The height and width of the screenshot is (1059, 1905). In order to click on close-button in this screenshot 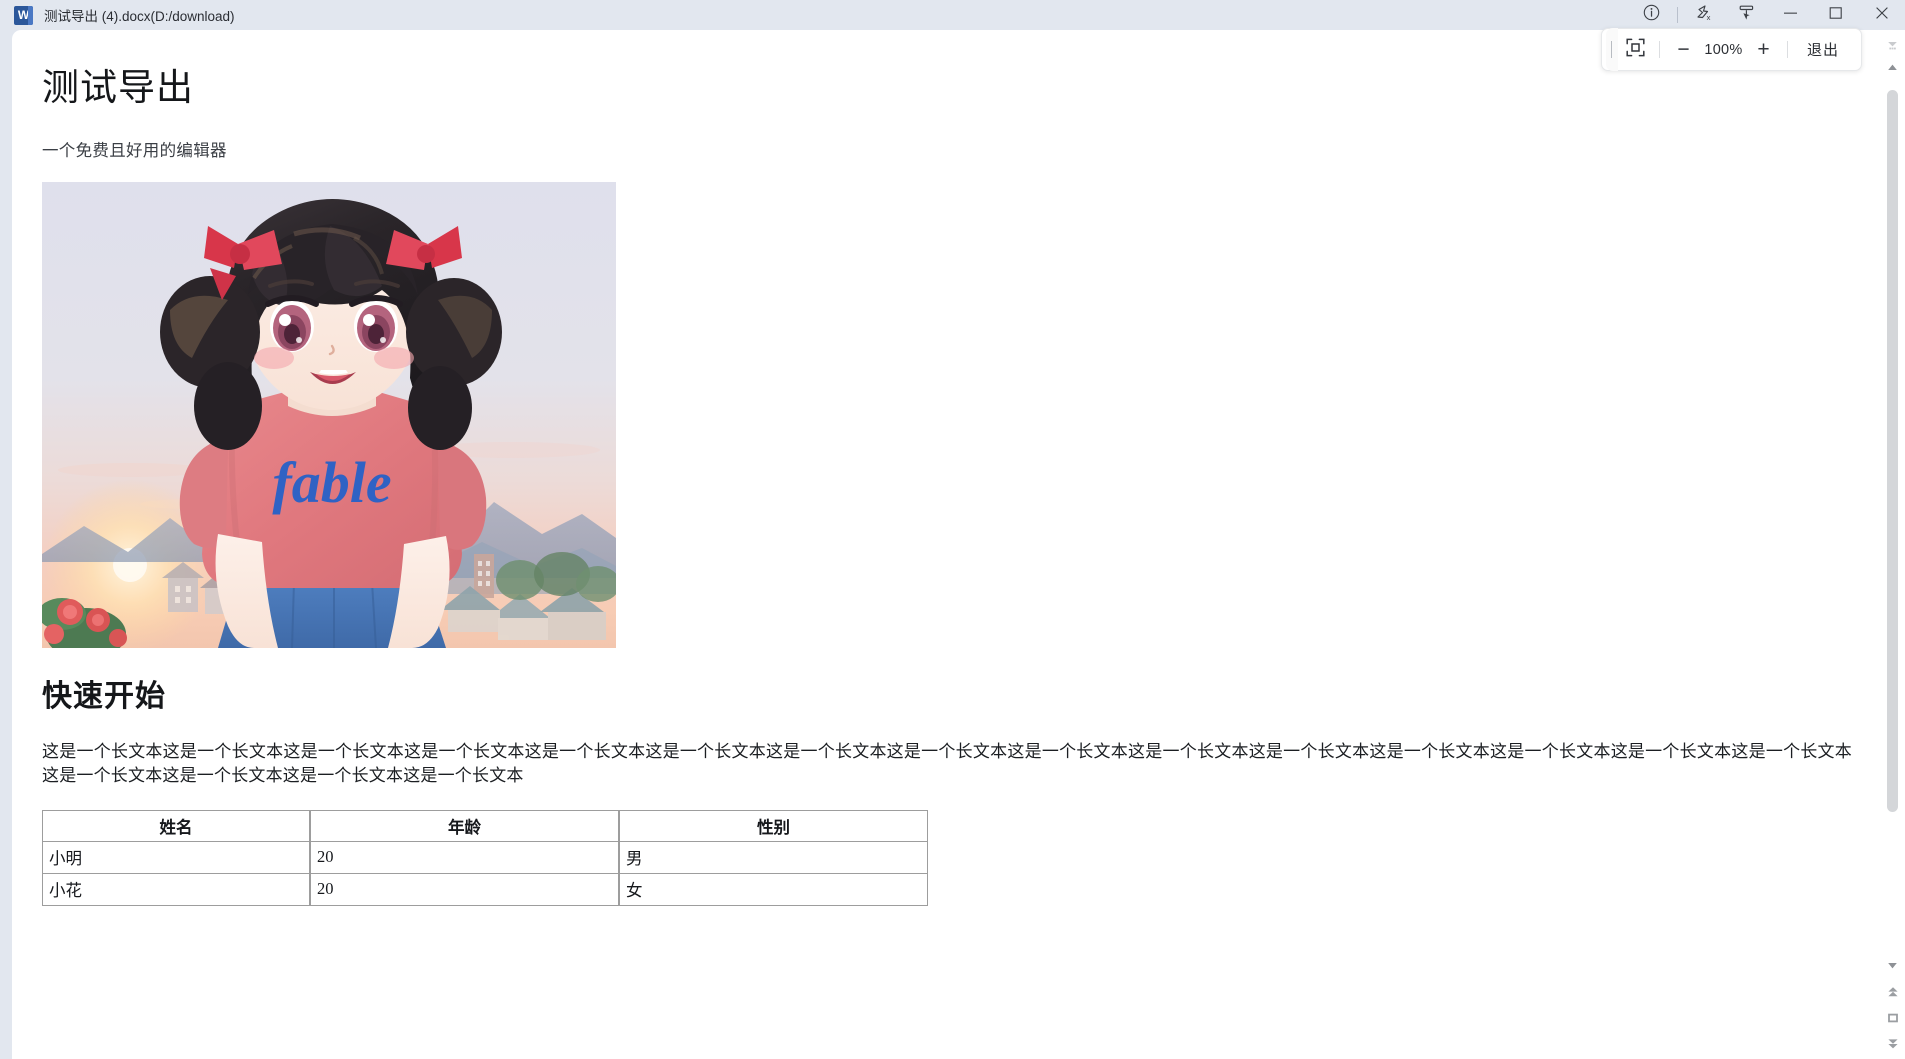, I will do `click(1882, 15)`.